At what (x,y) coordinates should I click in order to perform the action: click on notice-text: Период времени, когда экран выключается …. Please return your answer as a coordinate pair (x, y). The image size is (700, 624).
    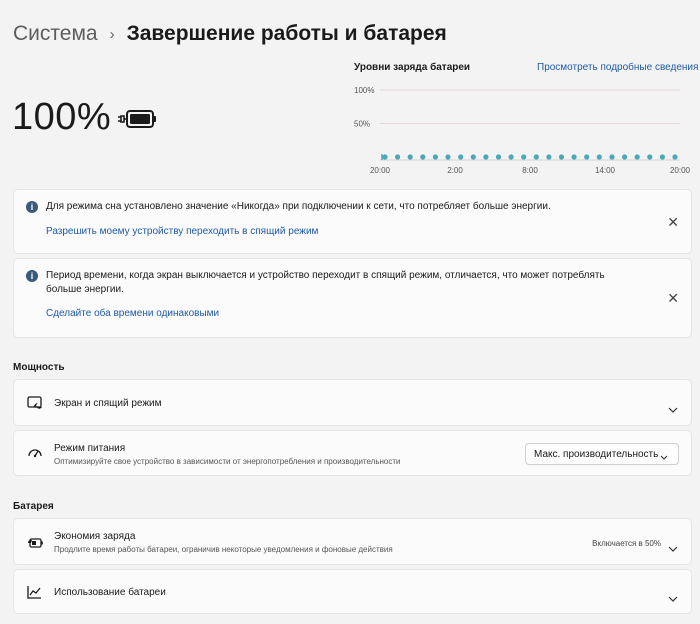
    Looking at the image, I should click on (325, 282).